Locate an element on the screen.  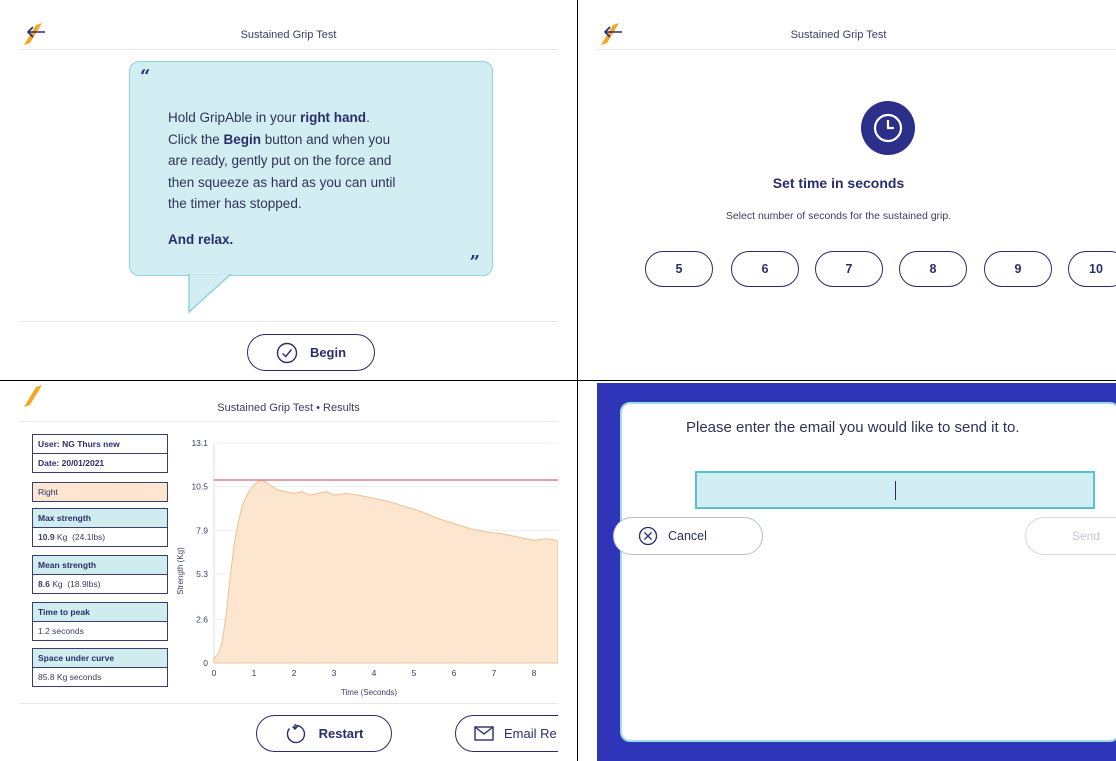
max-unit: Kg is located at coordinates (62, 537).